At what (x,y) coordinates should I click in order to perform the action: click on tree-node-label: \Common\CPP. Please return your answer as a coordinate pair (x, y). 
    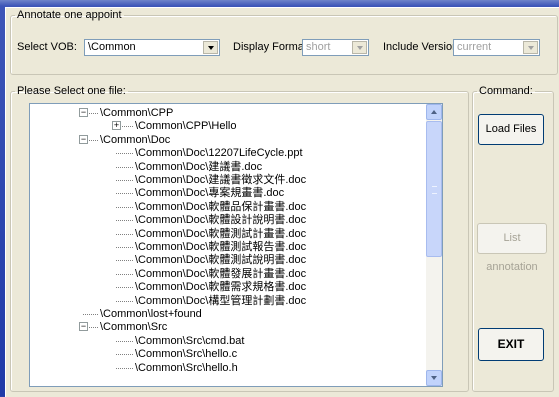
    Looking at the image, I should click on (137, 113).